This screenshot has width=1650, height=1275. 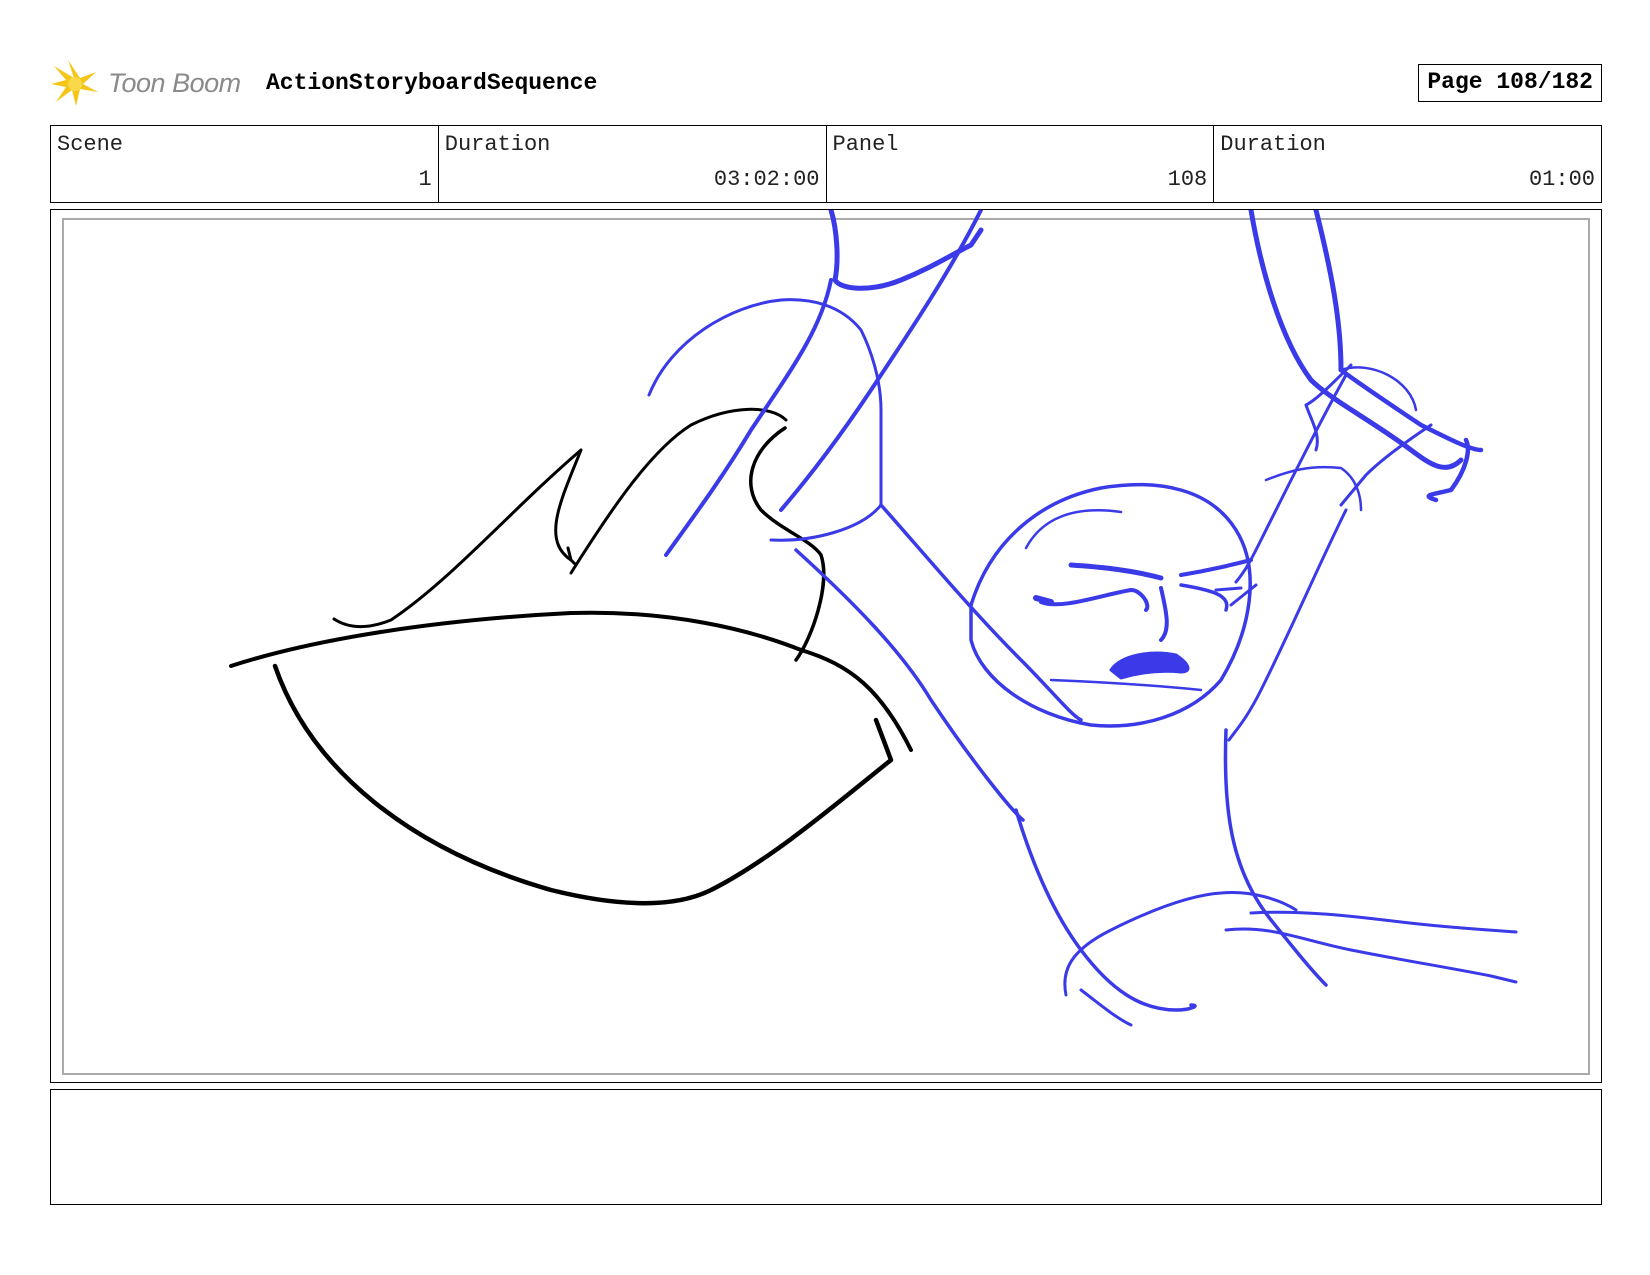 What do you see at coordinates (497, 144) in the screenshot?
I see `scene-duration-label: Duration` at bounding box center [497, 144].